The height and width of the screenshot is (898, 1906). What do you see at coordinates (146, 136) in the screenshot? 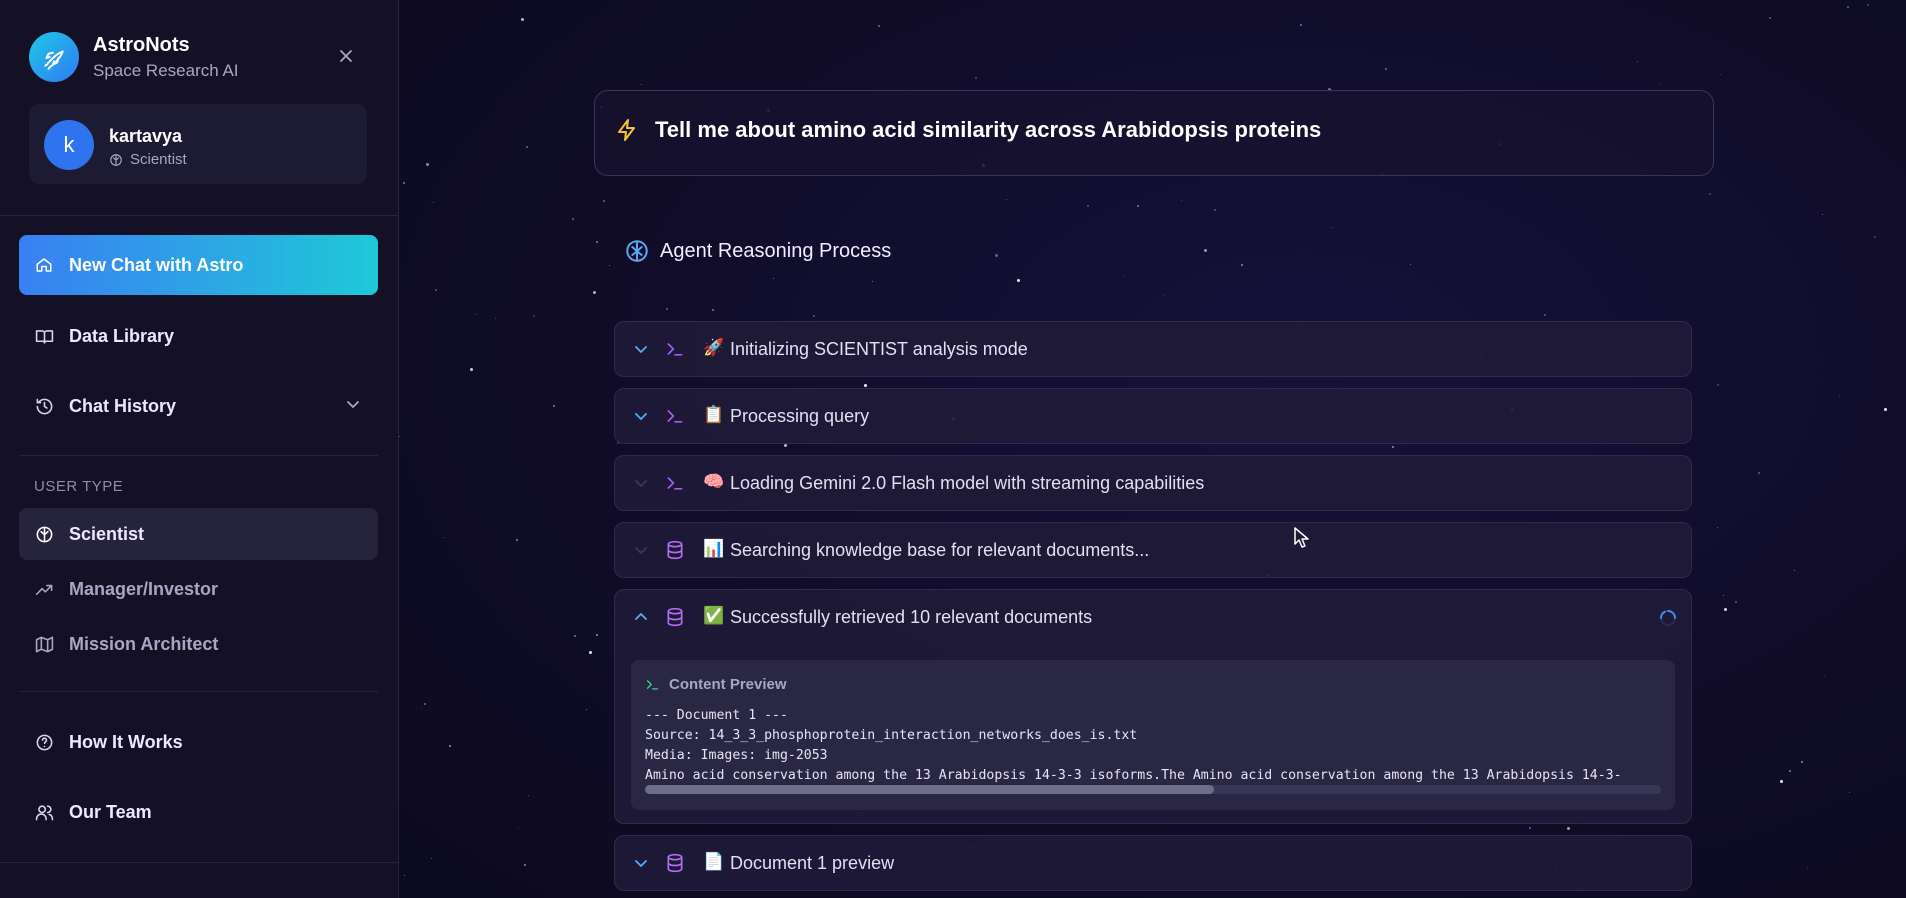
I see `user-name: kartavya` at bounding box center [146, 136].